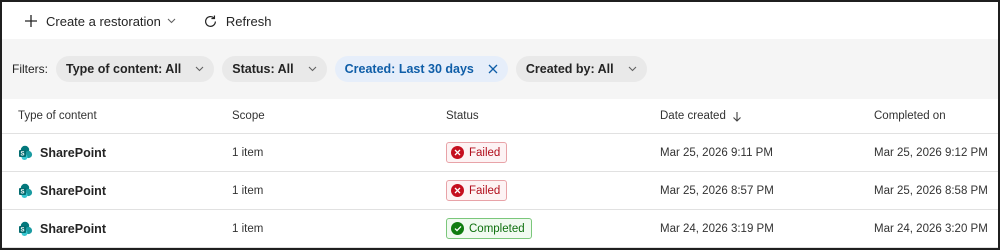  I want to click on refresh-icon, so click(211, 21).